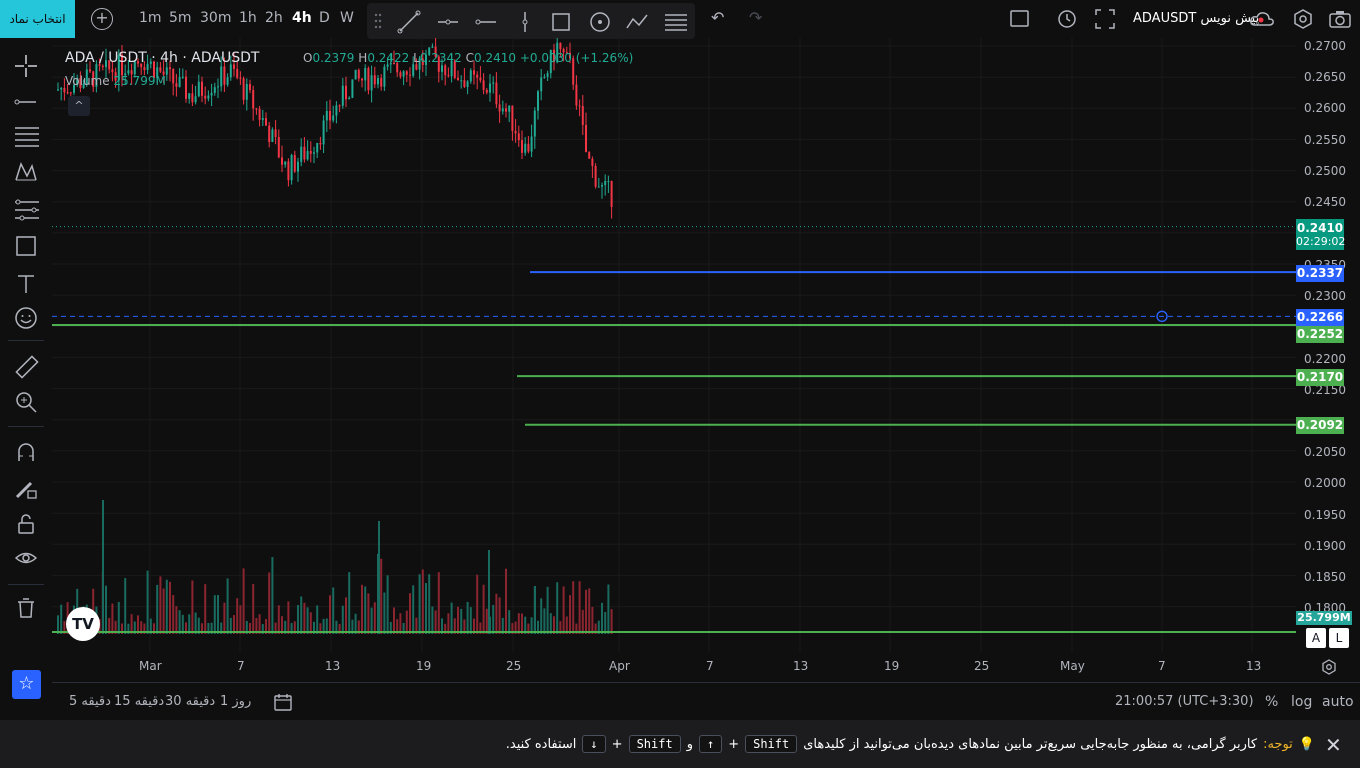  Describe the element at coordinates (486, 22) in the screenshot. I see `horizontal-line-icon` at that location.